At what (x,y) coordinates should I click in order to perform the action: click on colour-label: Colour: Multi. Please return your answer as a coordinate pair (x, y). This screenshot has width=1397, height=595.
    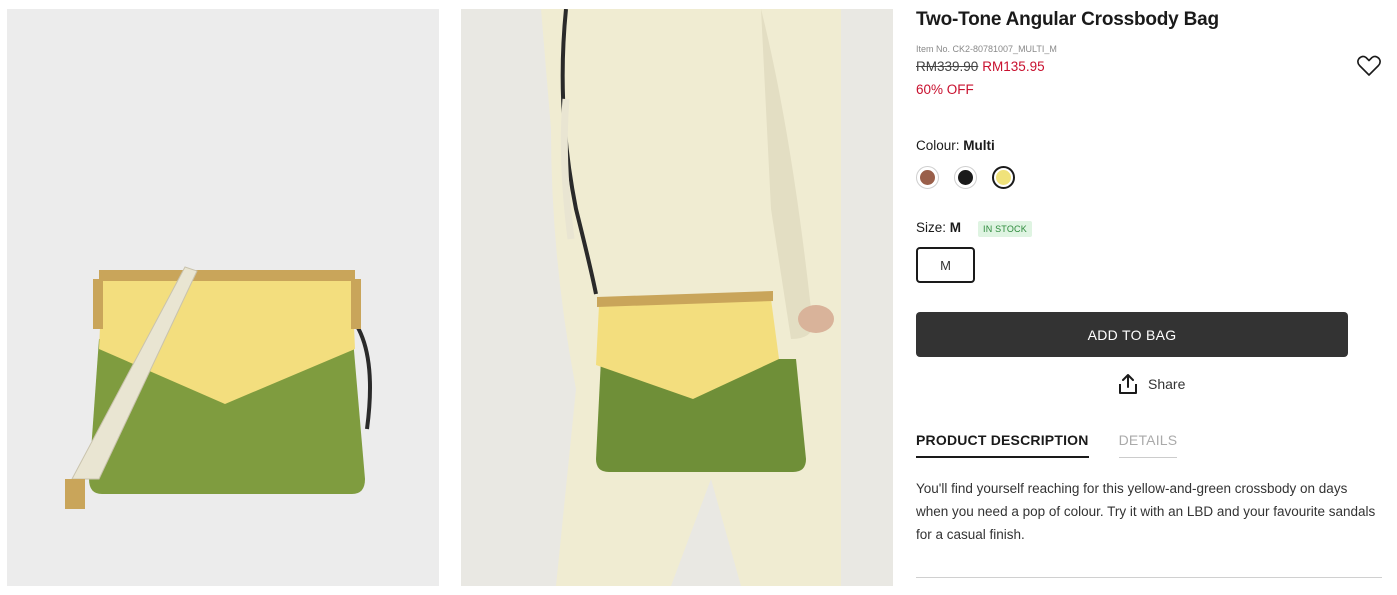
    Looking at the image, I should click on (955, 145).